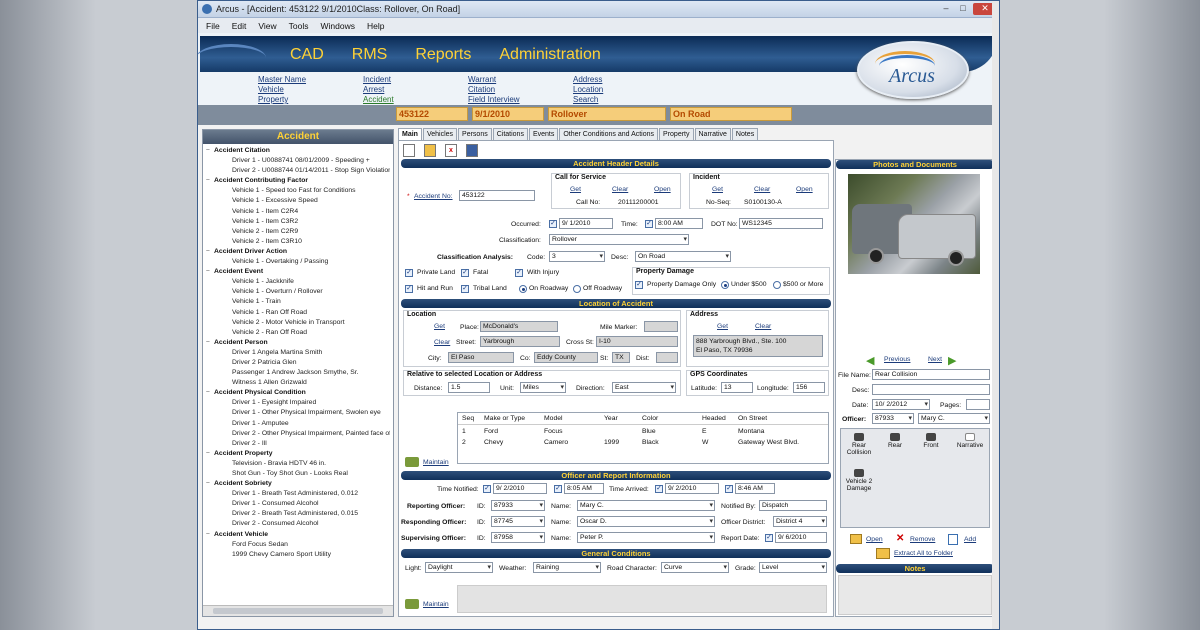 This screenshot has width=1200, height=630. I want to click on report-date-check: ✓, so click(769, 538).